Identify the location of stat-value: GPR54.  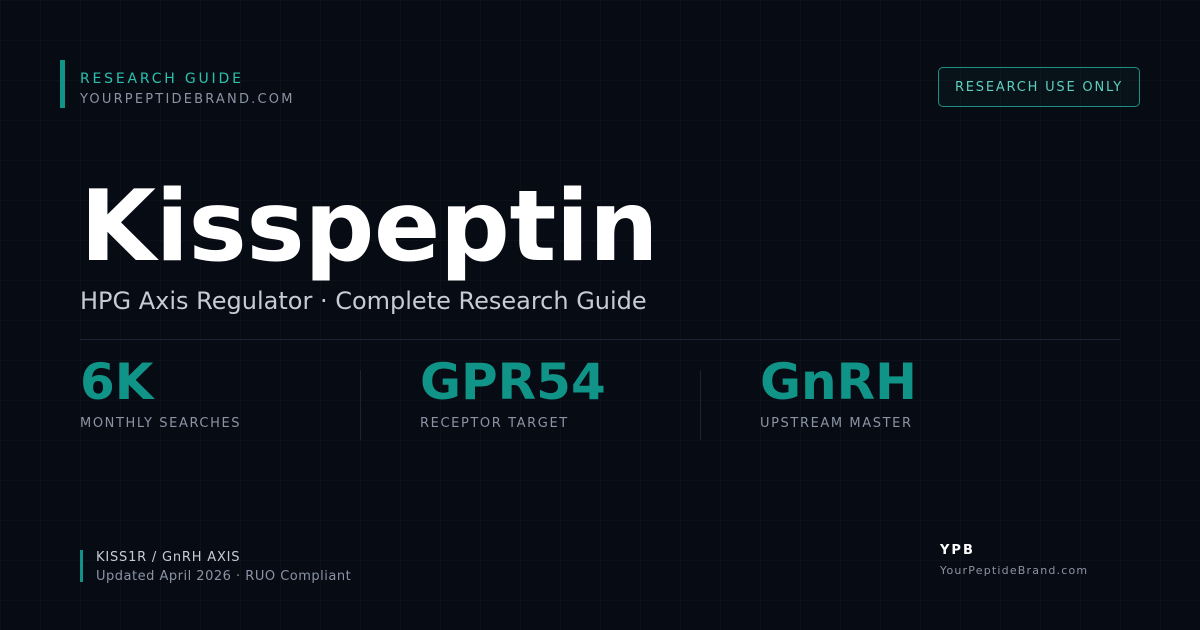
(513, 382).